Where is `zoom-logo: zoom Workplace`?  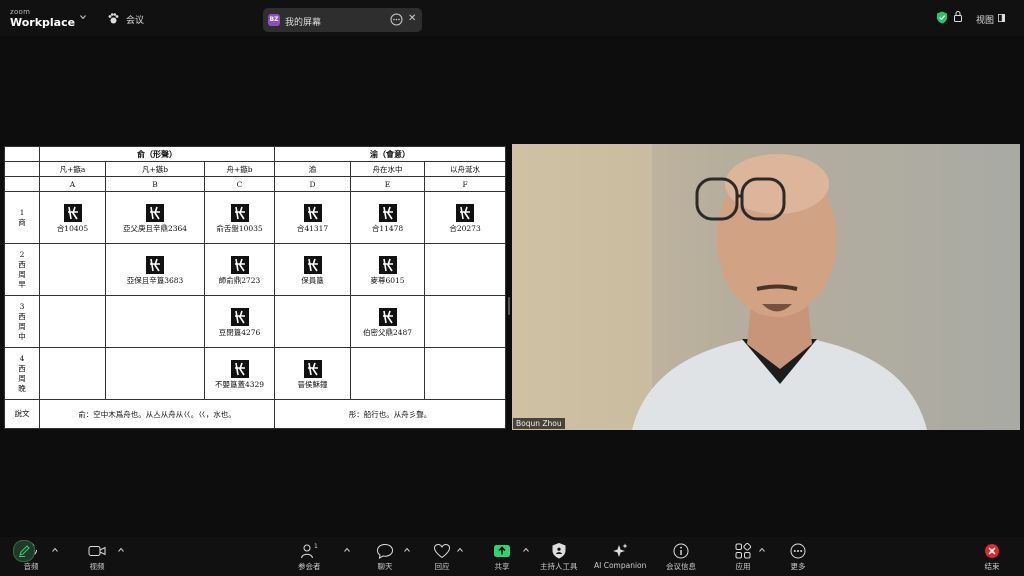
zoom-logo: zoom Workplace is located at coordinates (42, 19).